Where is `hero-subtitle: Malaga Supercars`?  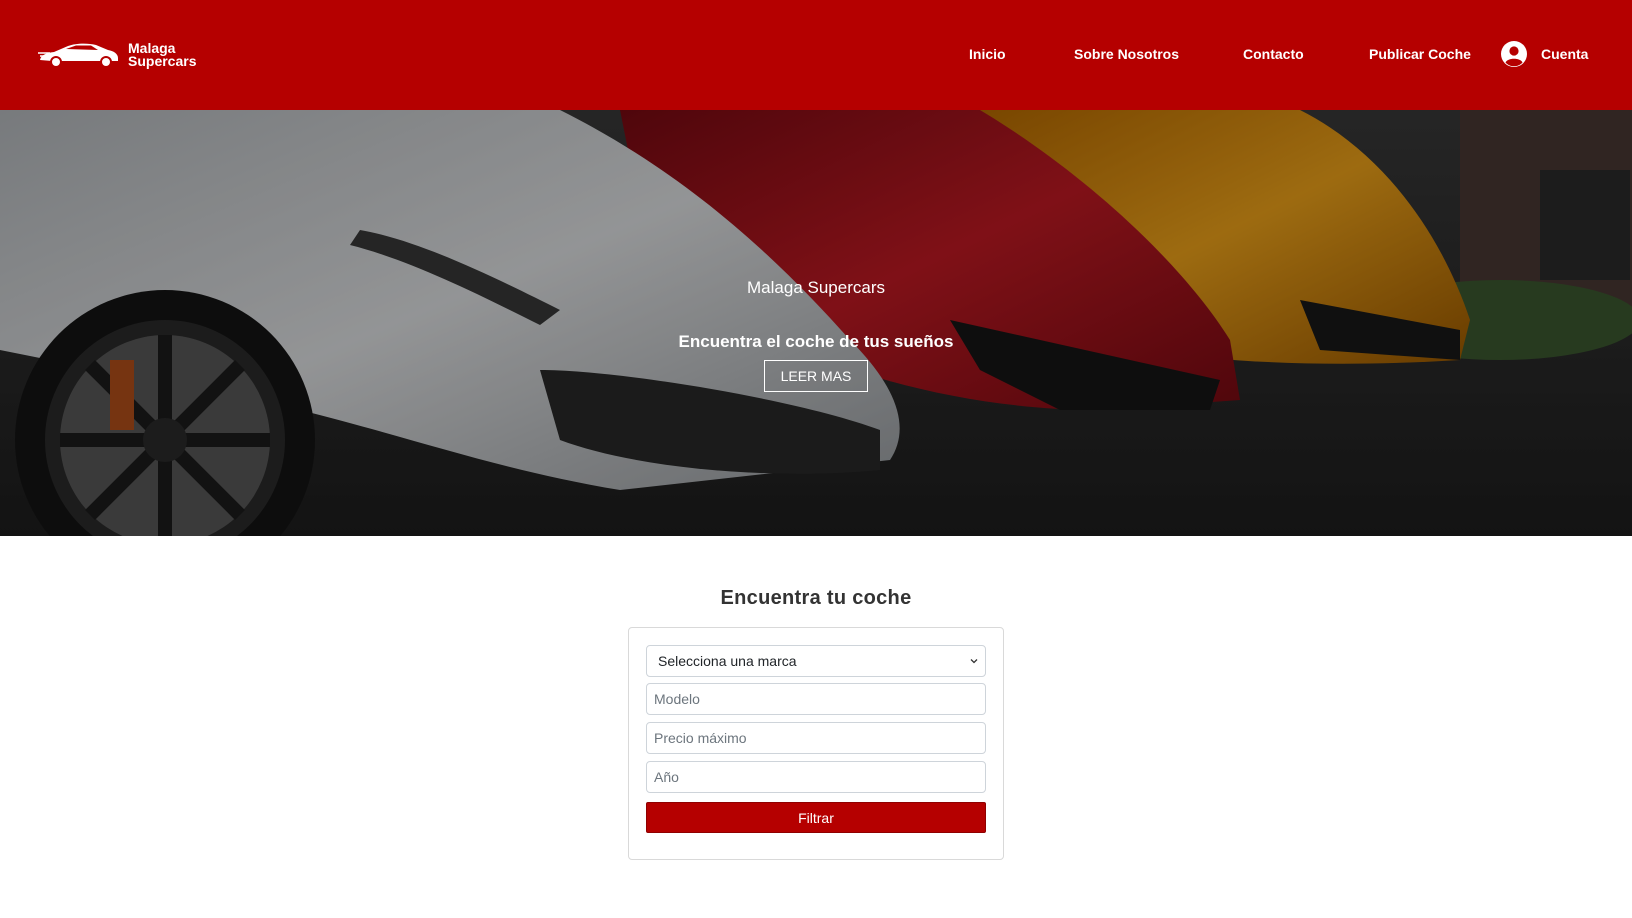 hero-subtitle: Malaga Supercars is located at coordinates (816, 287).